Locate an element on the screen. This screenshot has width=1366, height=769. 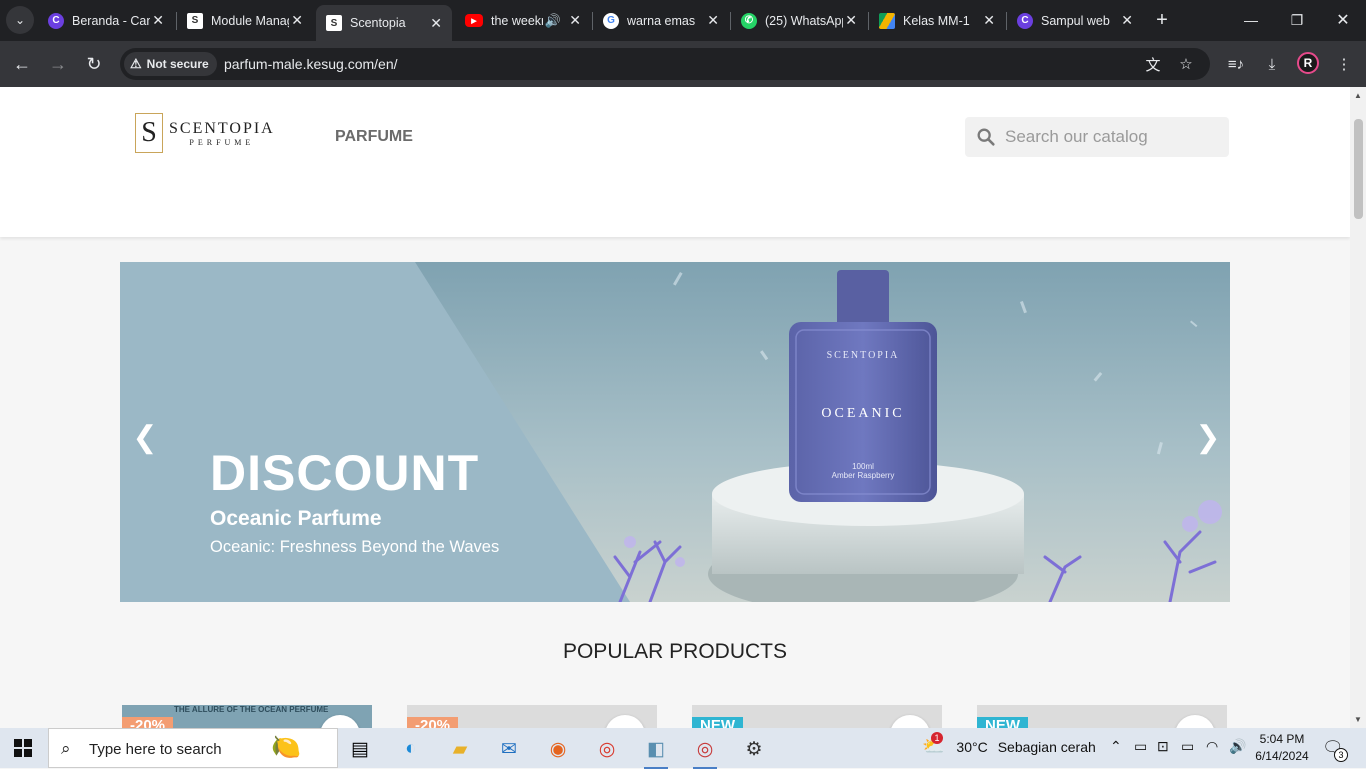
speaker-icon: 🔊 is located at coordinates (553, 21).